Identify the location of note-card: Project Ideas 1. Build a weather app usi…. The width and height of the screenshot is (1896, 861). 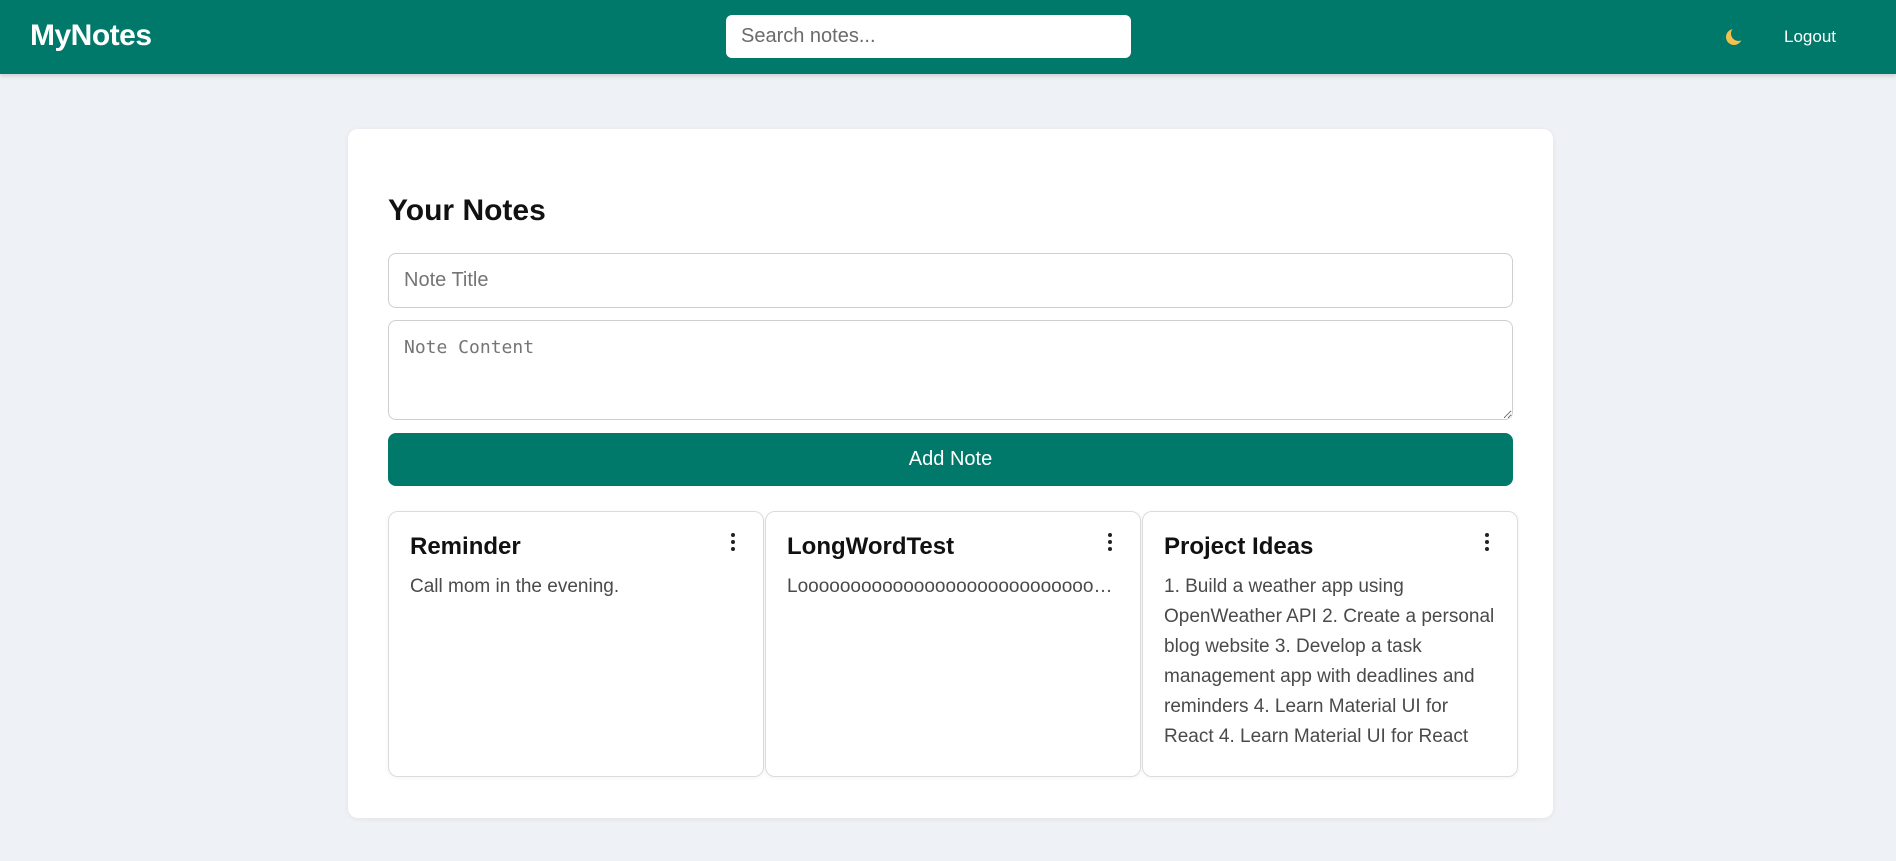
(1330, 644).